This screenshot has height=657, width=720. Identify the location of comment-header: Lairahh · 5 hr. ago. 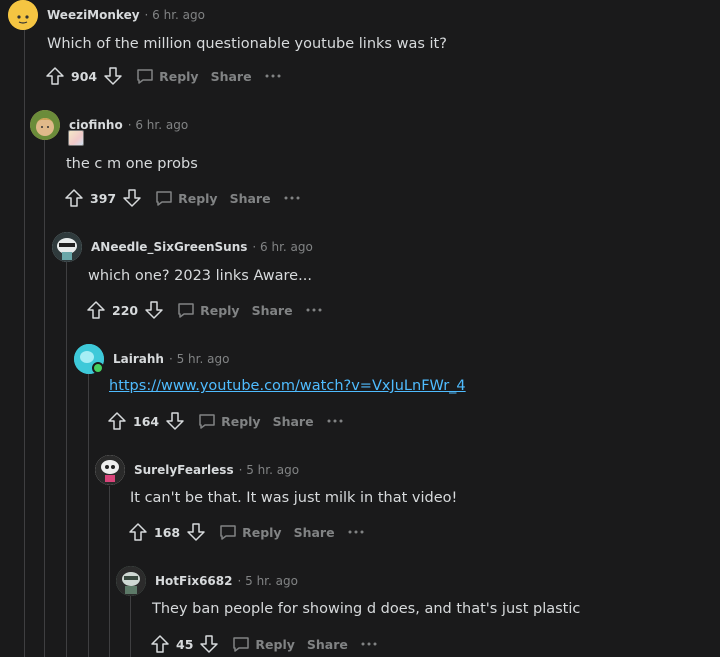
(151, 359).